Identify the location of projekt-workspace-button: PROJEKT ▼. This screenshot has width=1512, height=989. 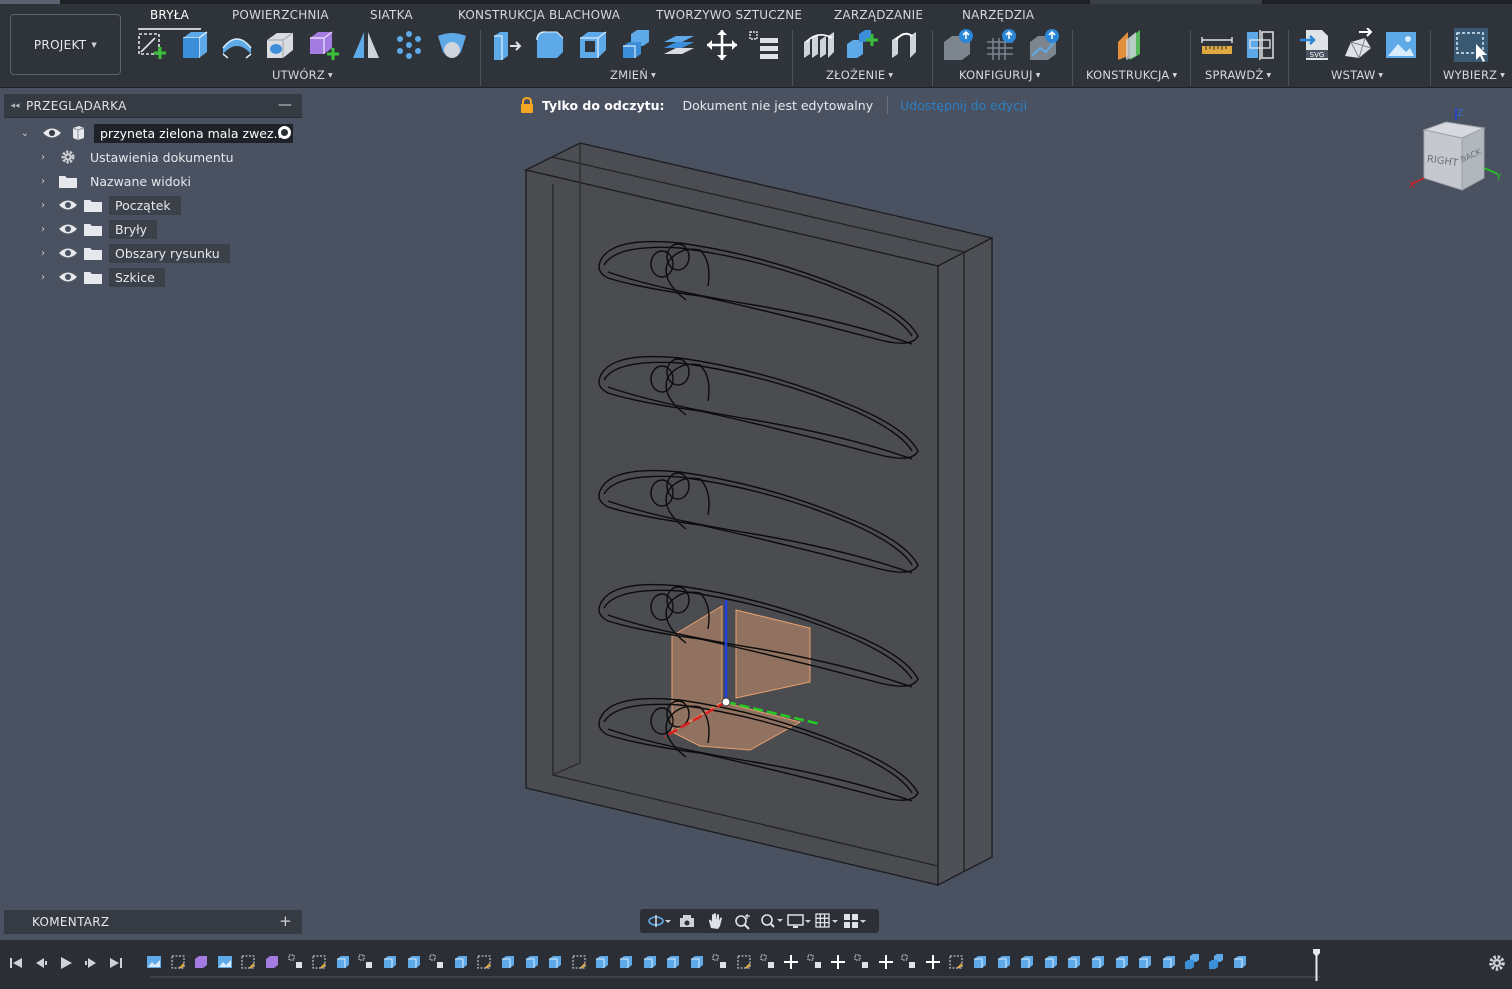
(65, 44).